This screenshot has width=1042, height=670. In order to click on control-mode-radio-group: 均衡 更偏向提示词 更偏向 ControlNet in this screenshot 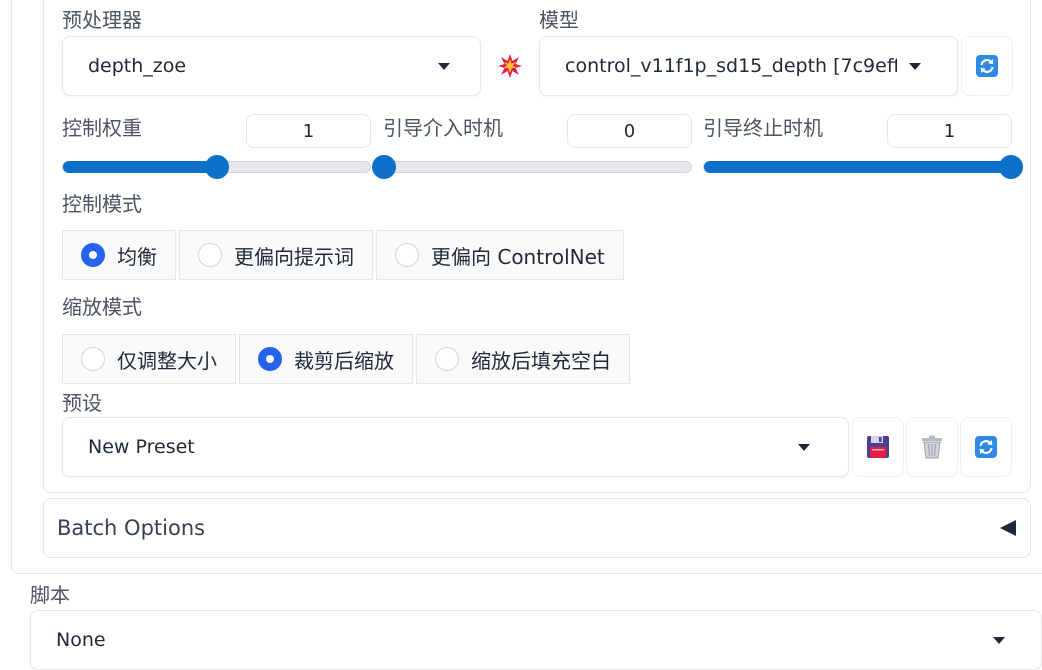, I will do `click(343, 255)`.